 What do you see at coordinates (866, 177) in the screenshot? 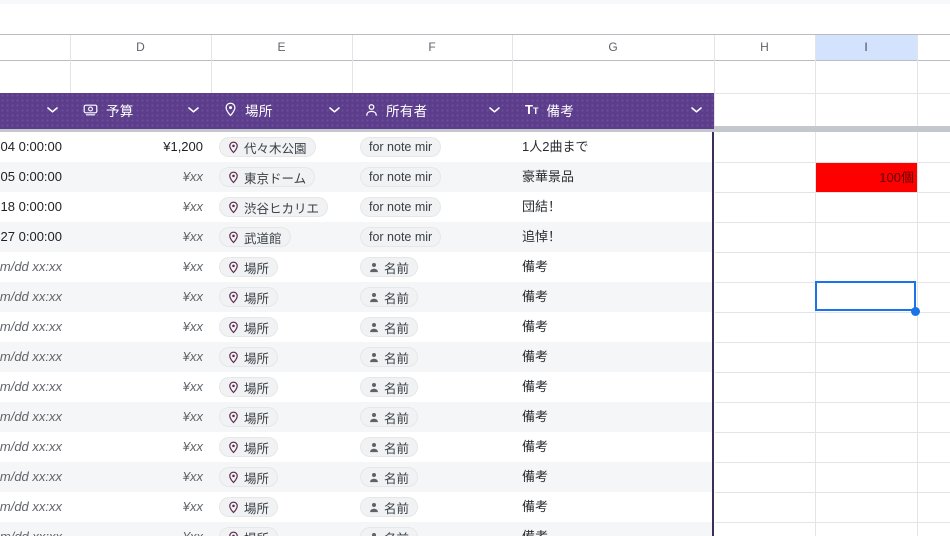
I see `red-highlight-cell: 100個` at bounding box center [866, 177].